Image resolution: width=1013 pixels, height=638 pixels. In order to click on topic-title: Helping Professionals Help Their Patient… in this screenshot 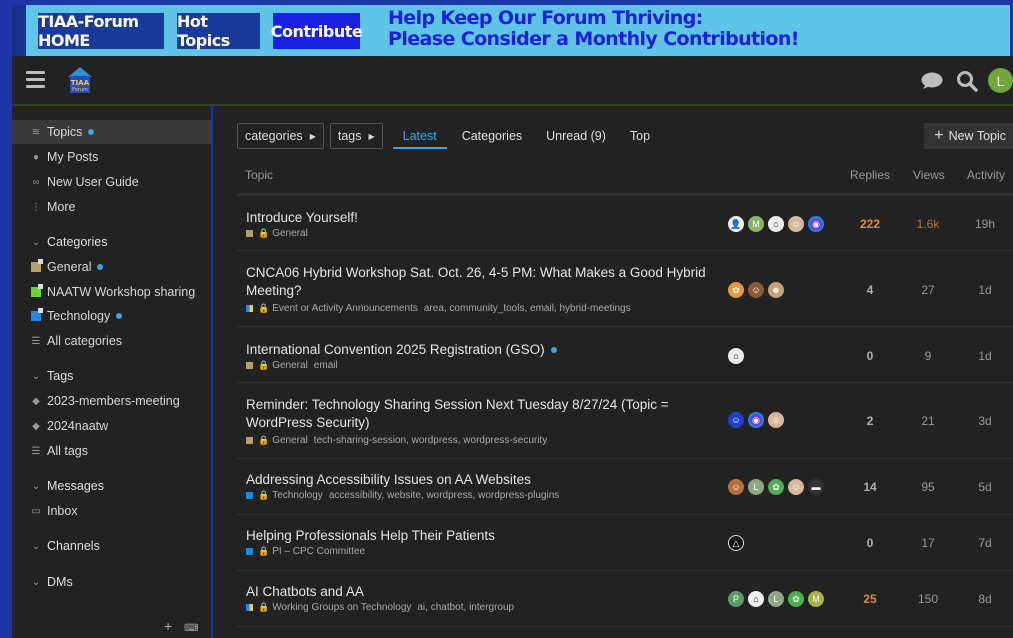, I will do `click(481, 536)`.